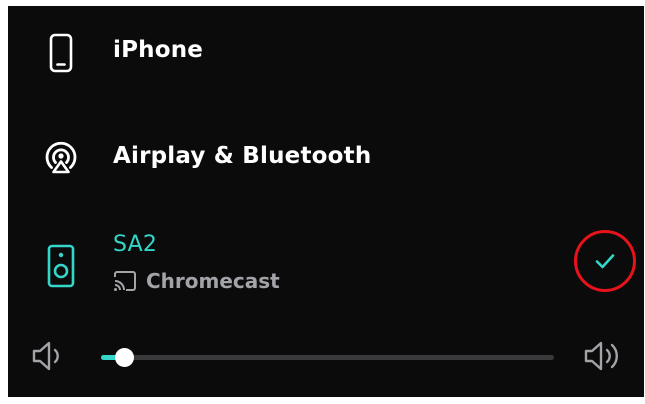 The width and height of the screenshot is (645, 404). What do you see at coordinates (242, 156) in the screenshot?
I see `device-name-airplay-bluetooth: Airplay & Bluetooth` at bounding box center [242, 156].